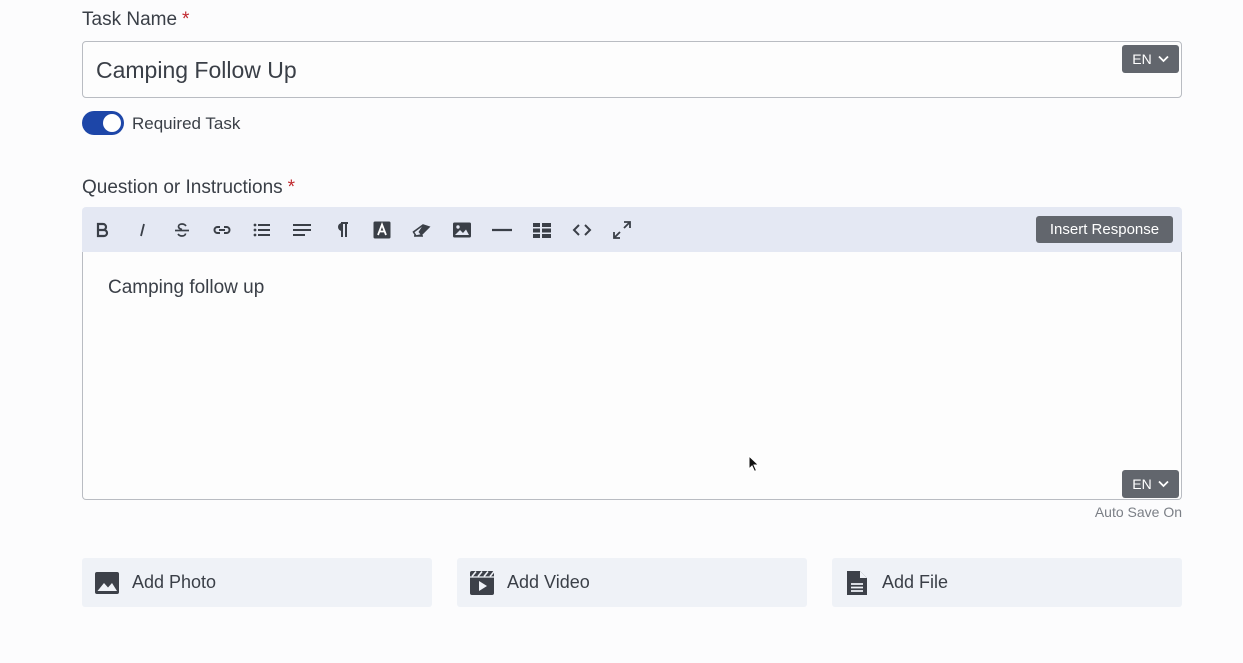 This screenshot has height=663, width=1243. What do you see at coordinates (142, 230) in the screenshot?
I see `italic-icon` at bounding box center [142, 230].